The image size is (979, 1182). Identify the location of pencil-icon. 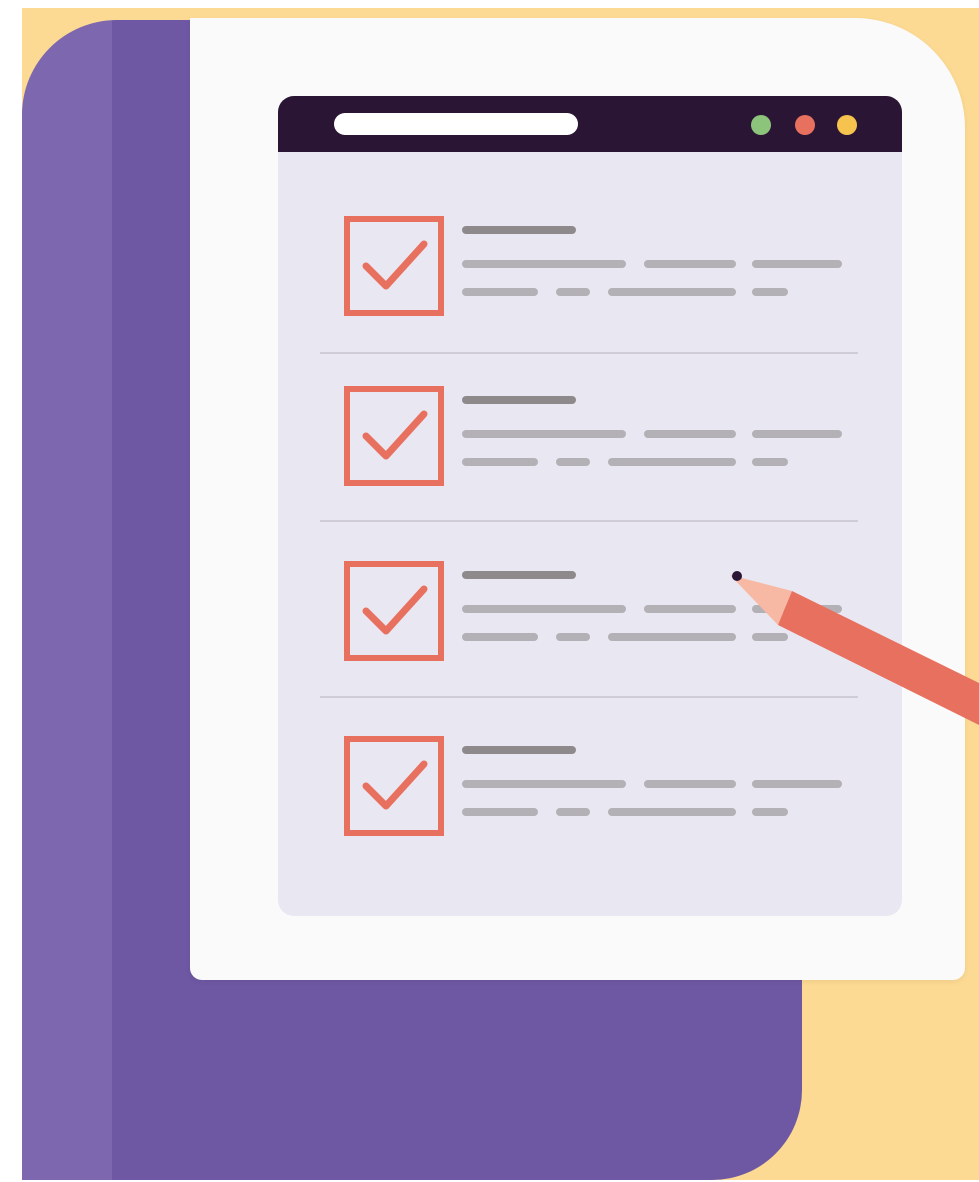
(854, 648).